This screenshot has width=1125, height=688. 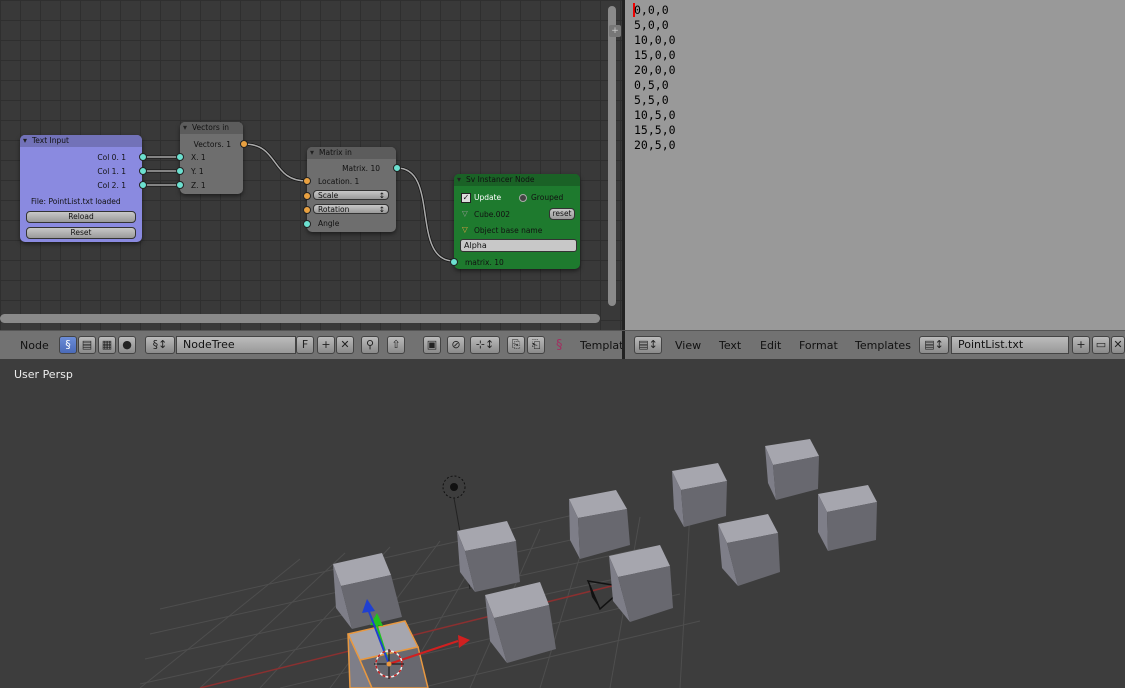 I want to click on texture-icon: ▦, so click(x=107, y=345).